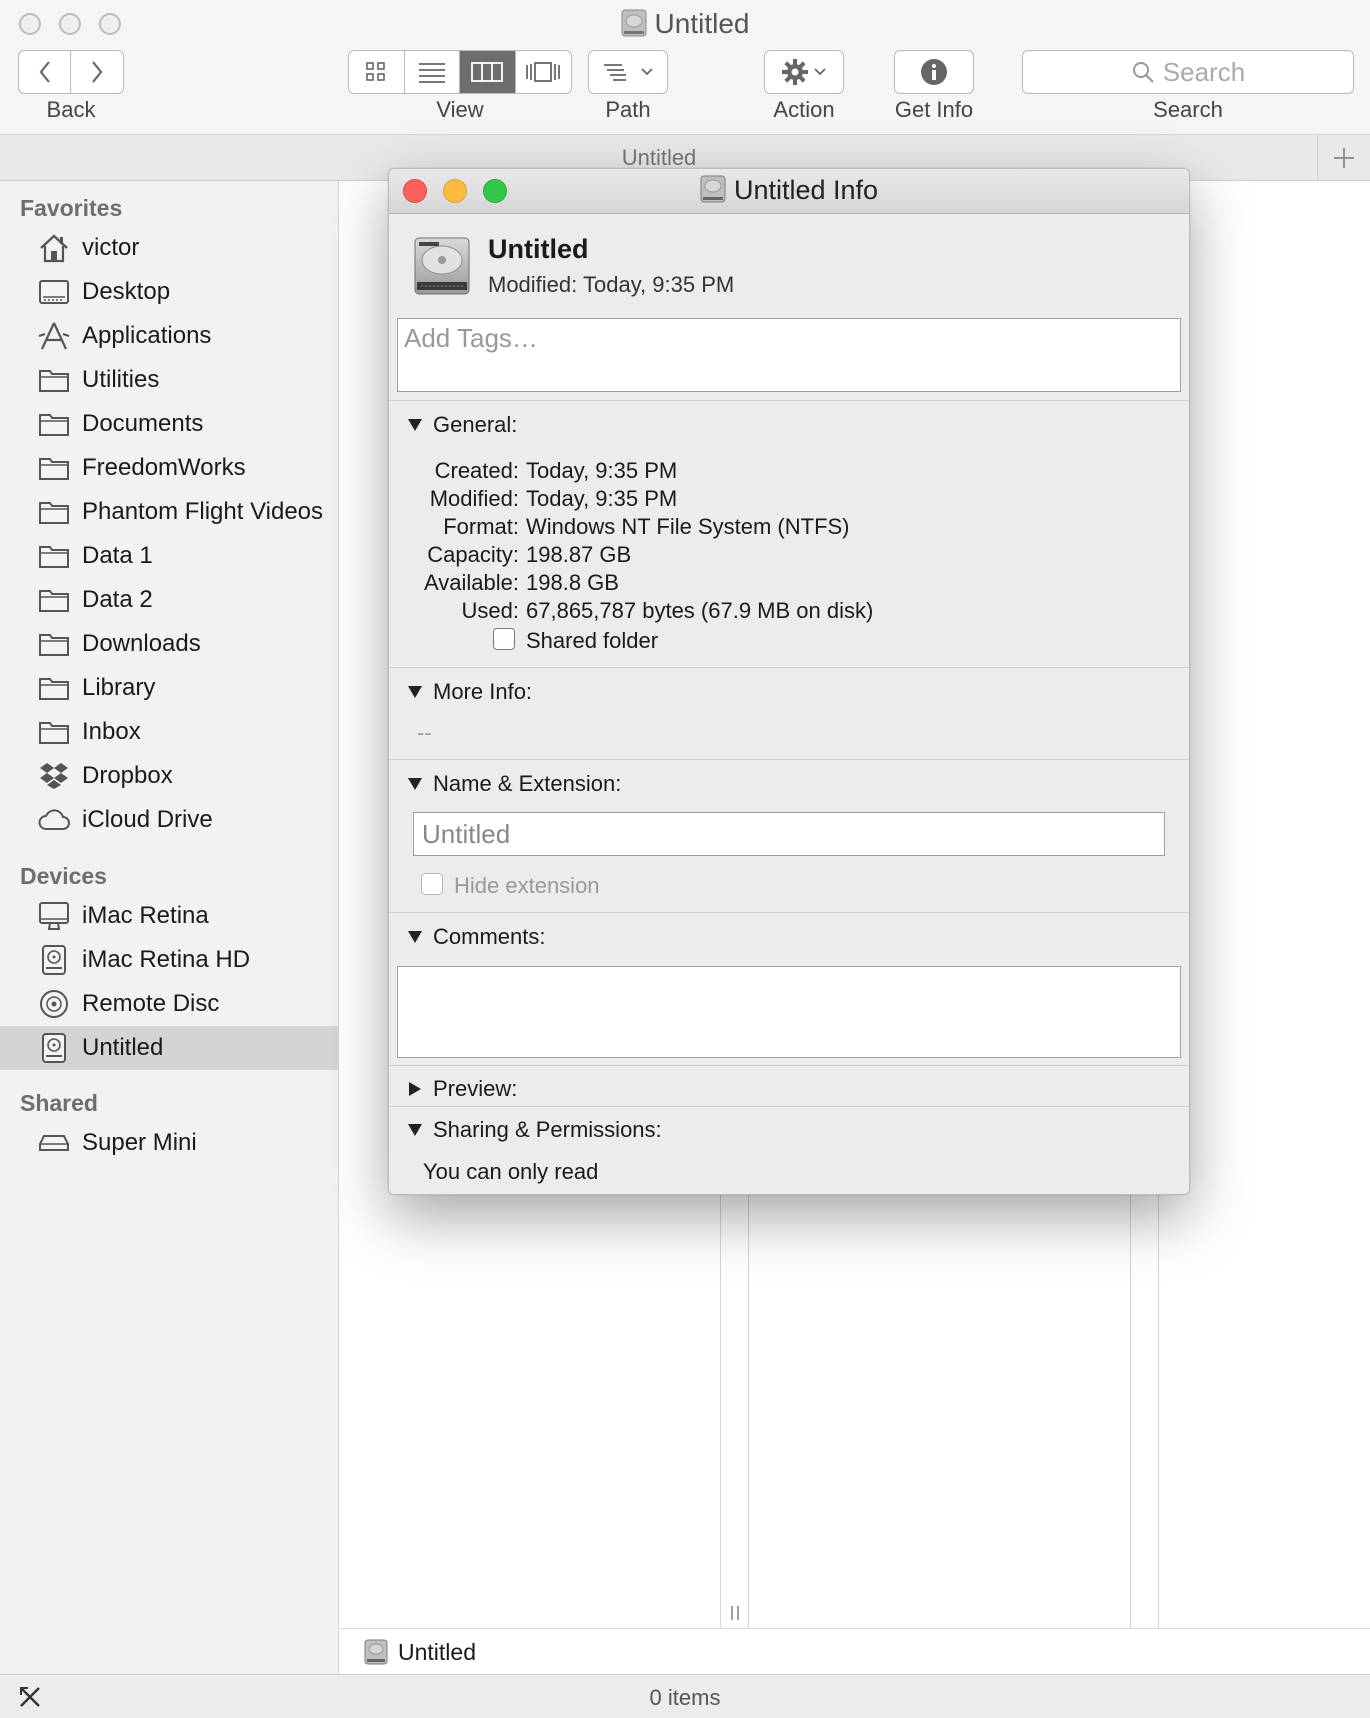 Image resolution: width=1370 pixels, height=1718 pixels. I want to click on status-bar: 0 items, so click(685, 1696).